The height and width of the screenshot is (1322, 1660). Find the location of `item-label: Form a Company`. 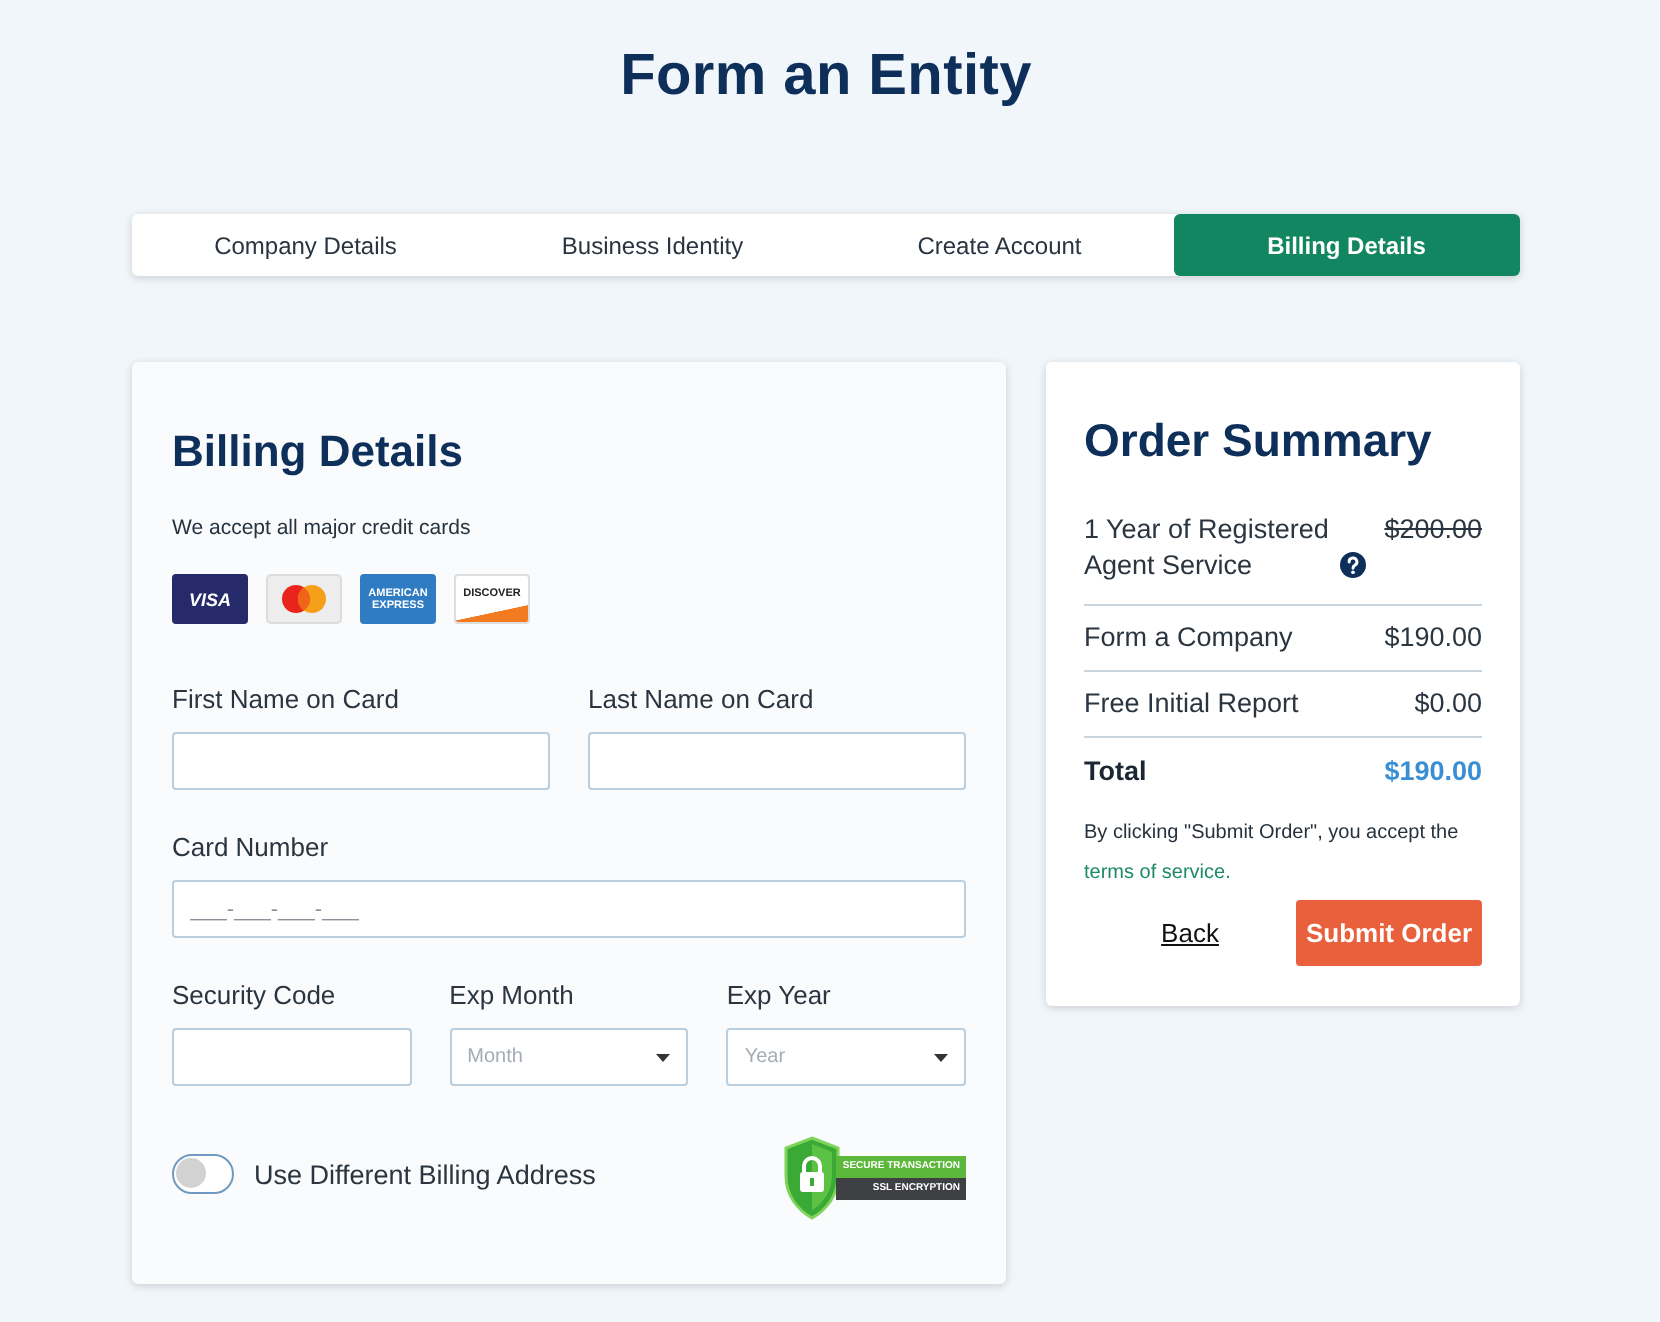

item-label: Form a Company is located at coordinates (1188, 638).